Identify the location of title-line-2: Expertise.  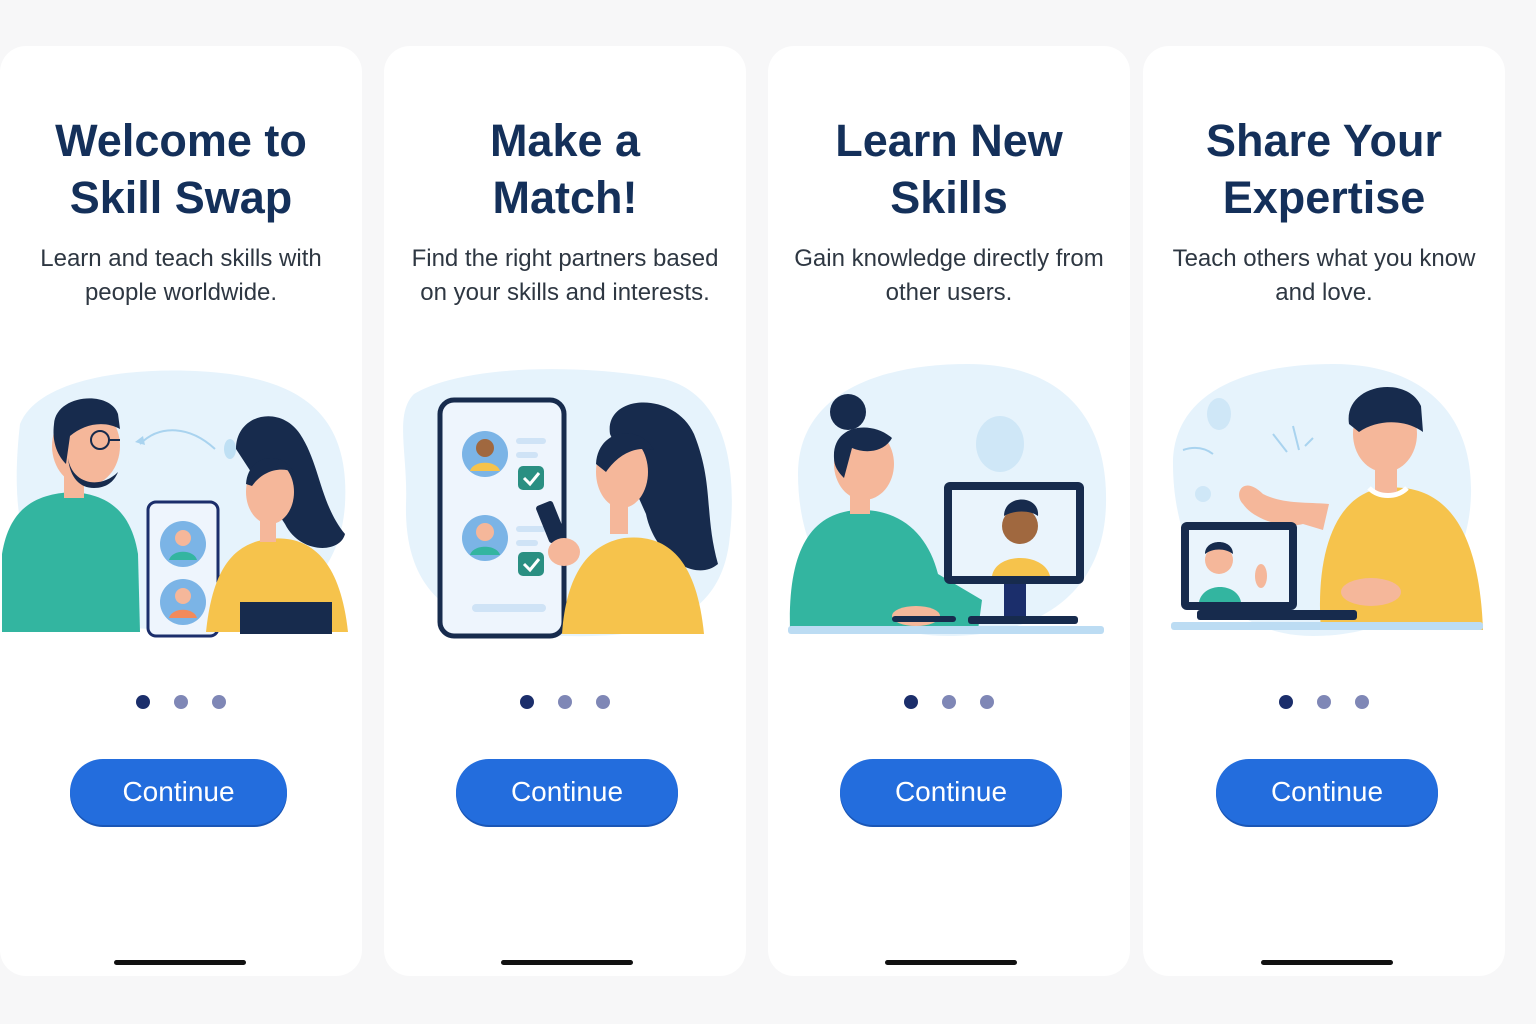
(1324, 197).